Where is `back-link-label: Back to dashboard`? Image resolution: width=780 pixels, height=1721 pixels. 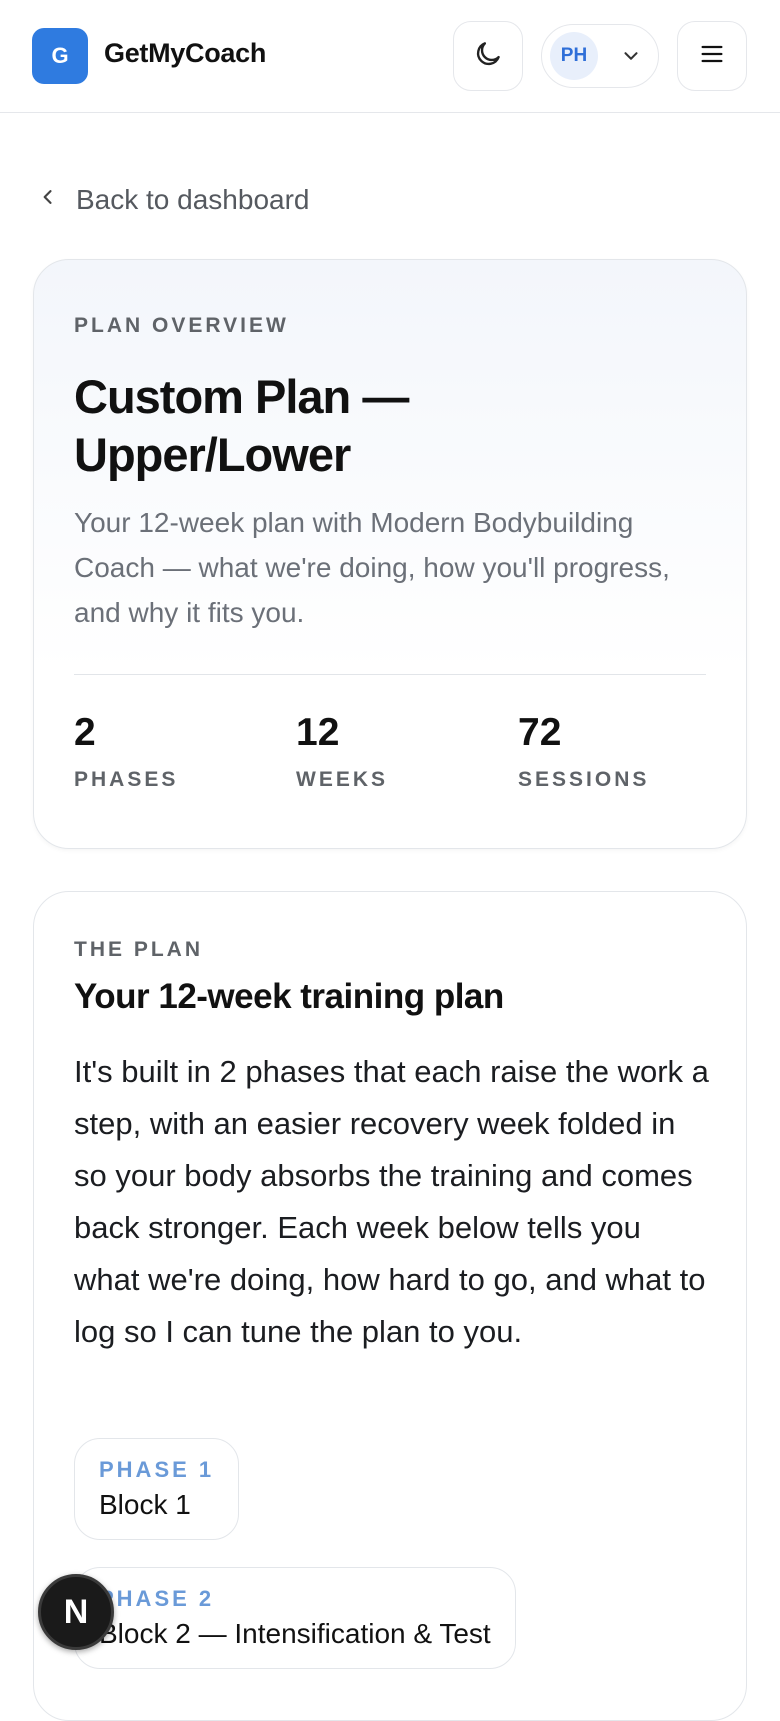
back-link-label: Back to dashboard is located at coordinates (193, 199).